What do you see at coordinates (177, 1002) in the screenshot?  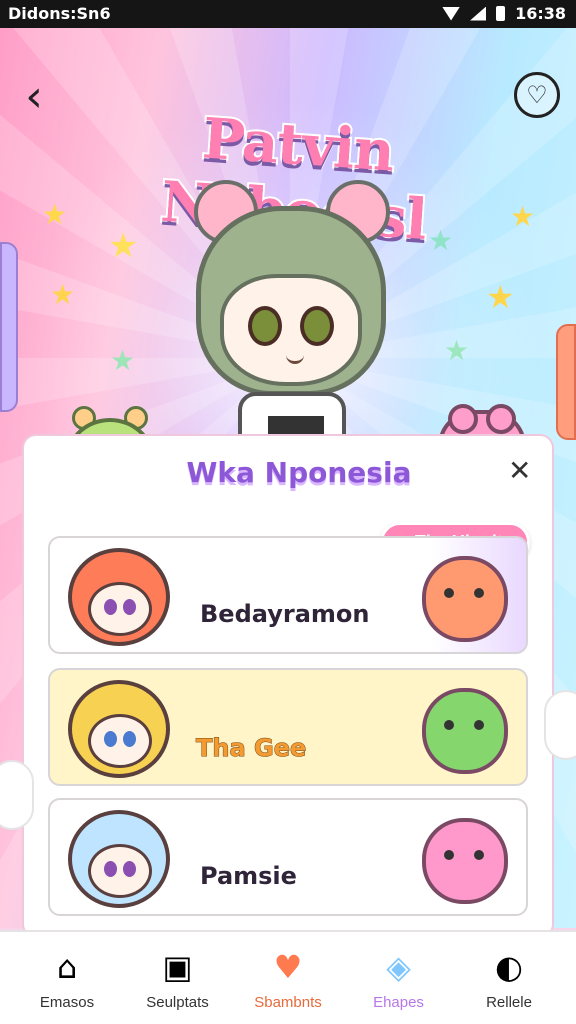 I see `nav-label: Seulptats` at bounding box center [177, 1002].